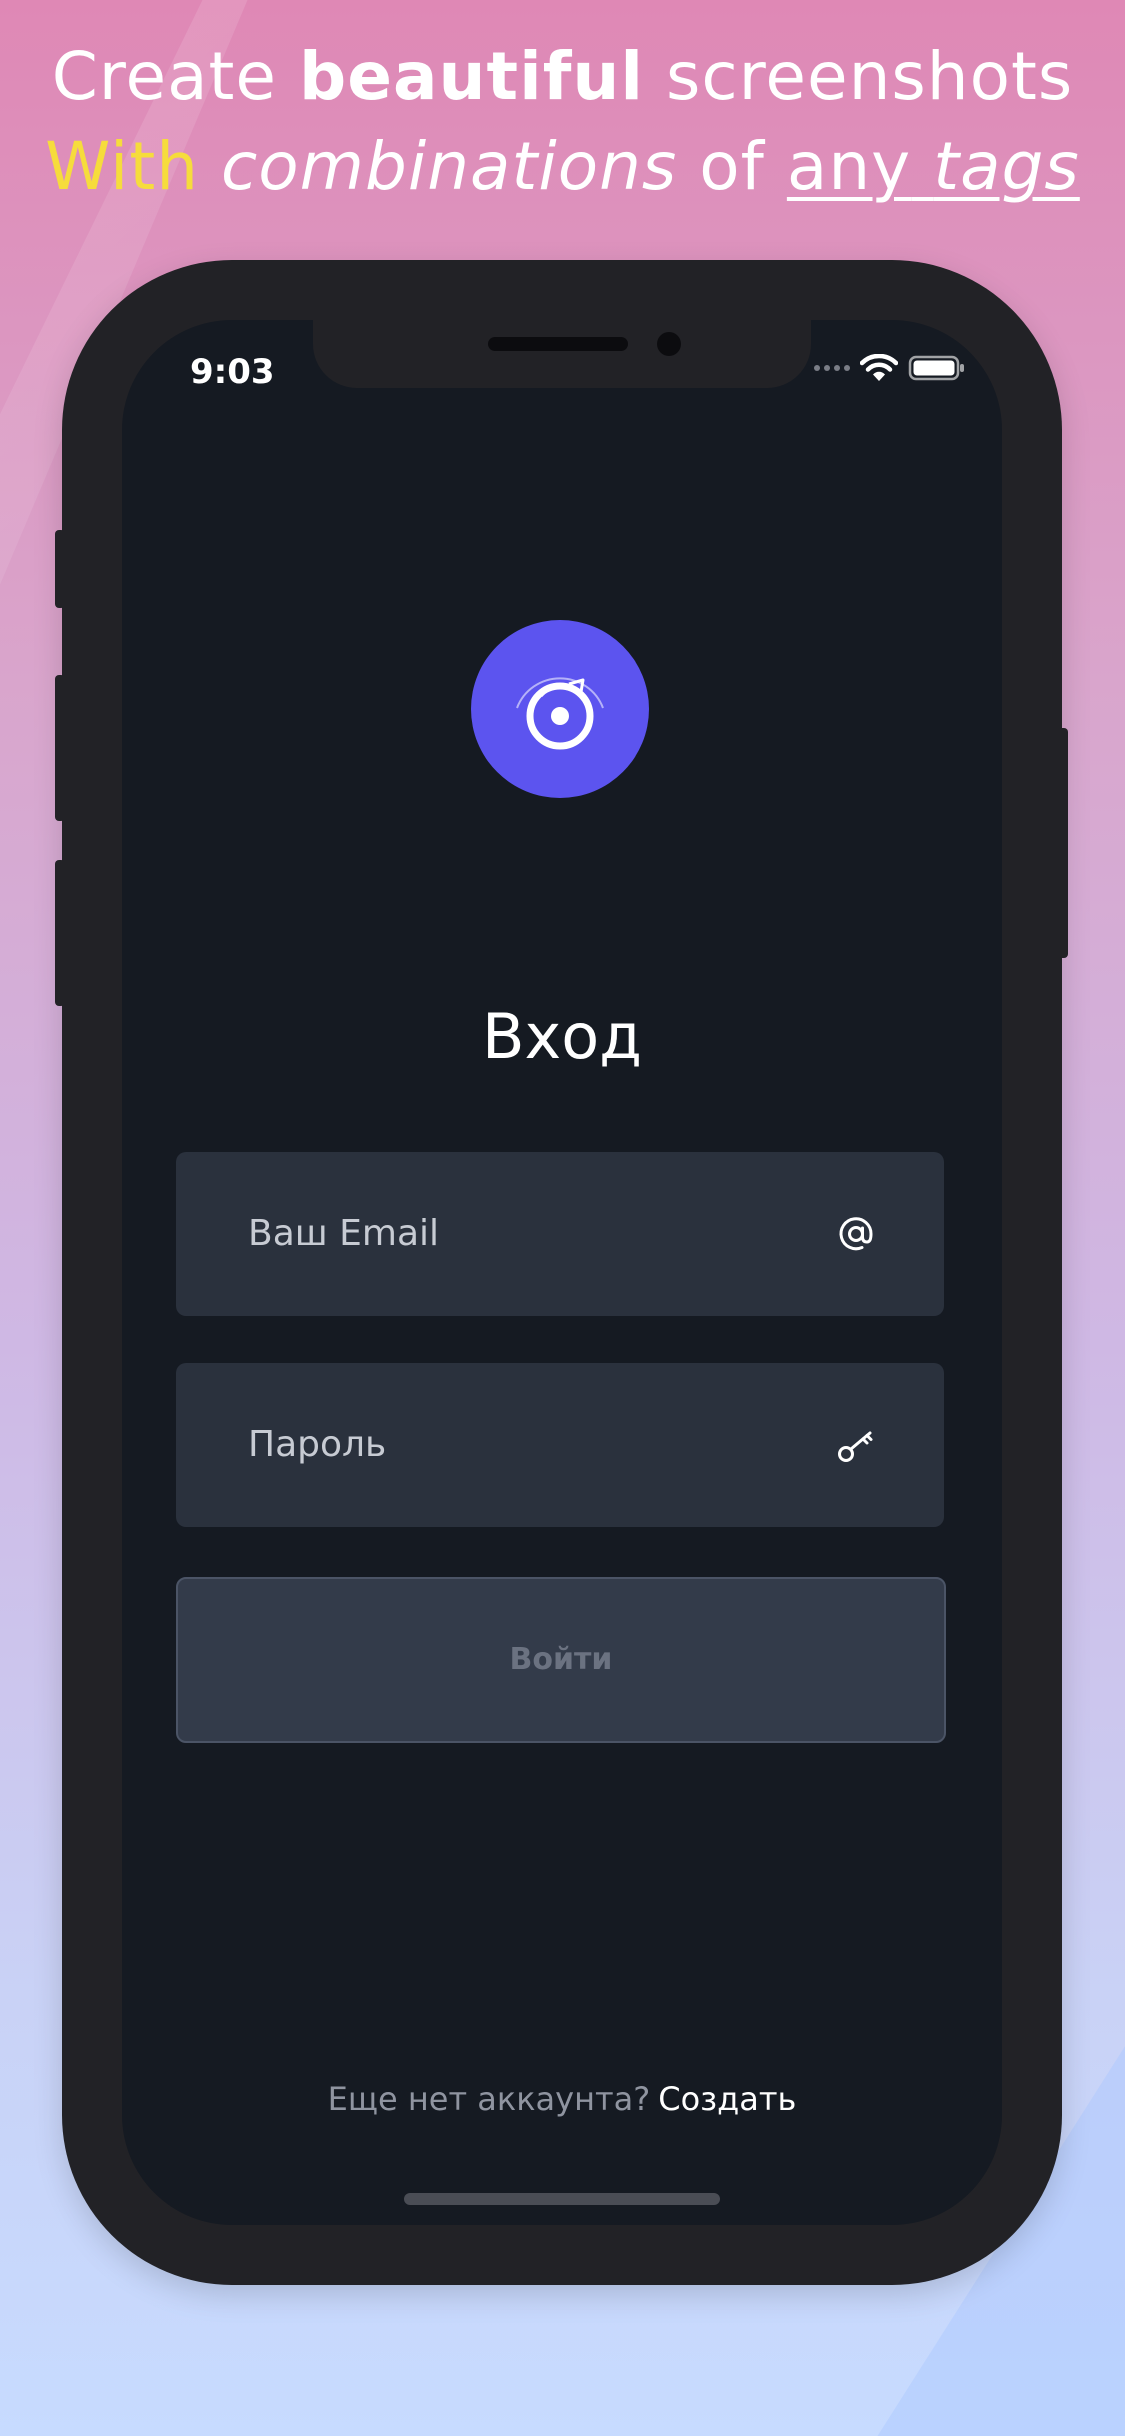 The width and height of the screenshot is (1125, 2436). I want to click on signup-question: Еще нет аккаунта?, so click(489, 2099).